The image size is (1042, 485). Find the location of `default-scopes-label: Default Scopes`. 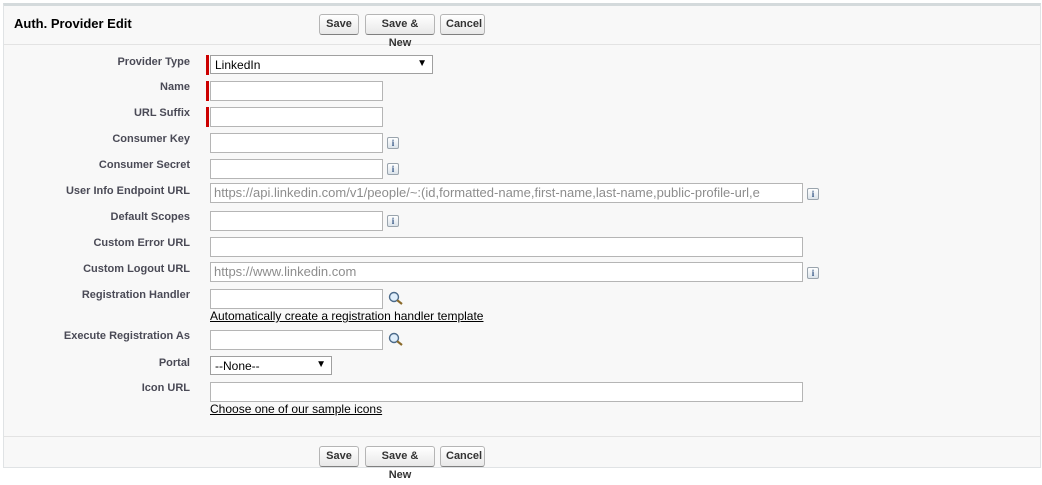

default-scopes-label: Default Scopes is located at coordinates (150, 217).